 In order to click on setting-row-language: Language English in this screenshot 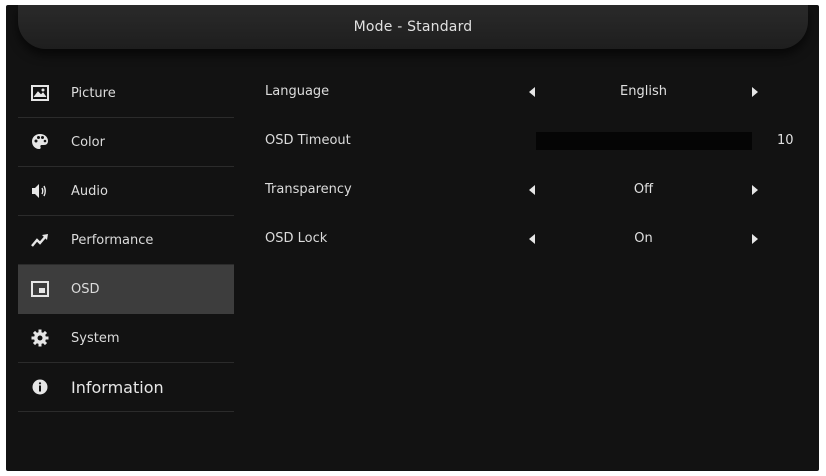, I will do `click(412, 93)`.